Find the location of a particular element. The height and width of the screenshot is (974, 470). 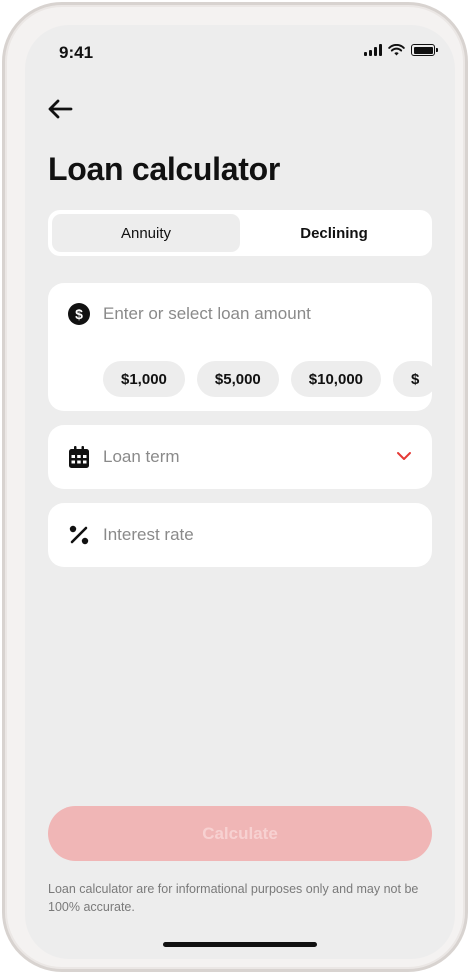

loan-term-placeholder: Loan term is located at coordinates (141, 456).